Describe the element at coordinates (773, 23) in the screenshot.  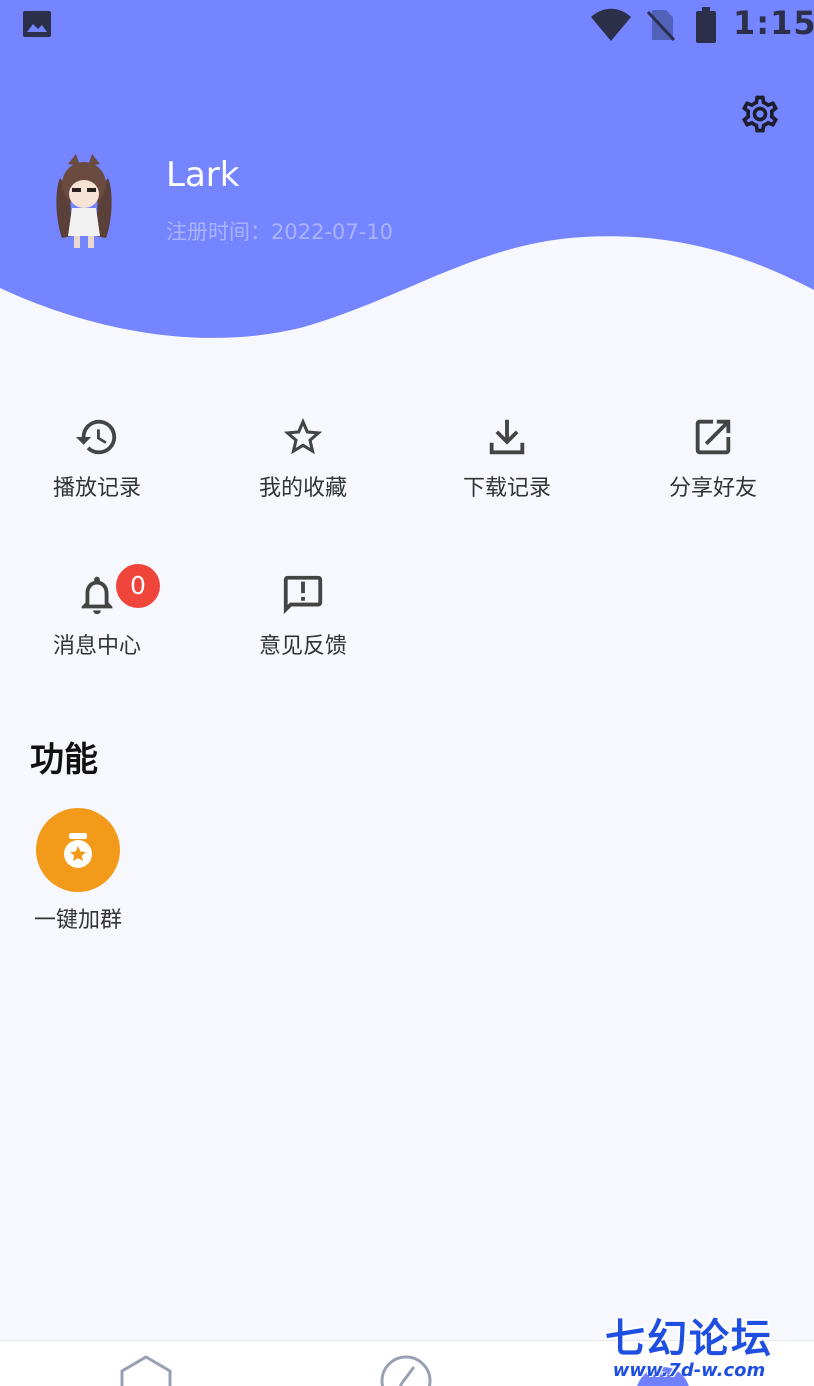
I see `status-time: 1:15` at that location.